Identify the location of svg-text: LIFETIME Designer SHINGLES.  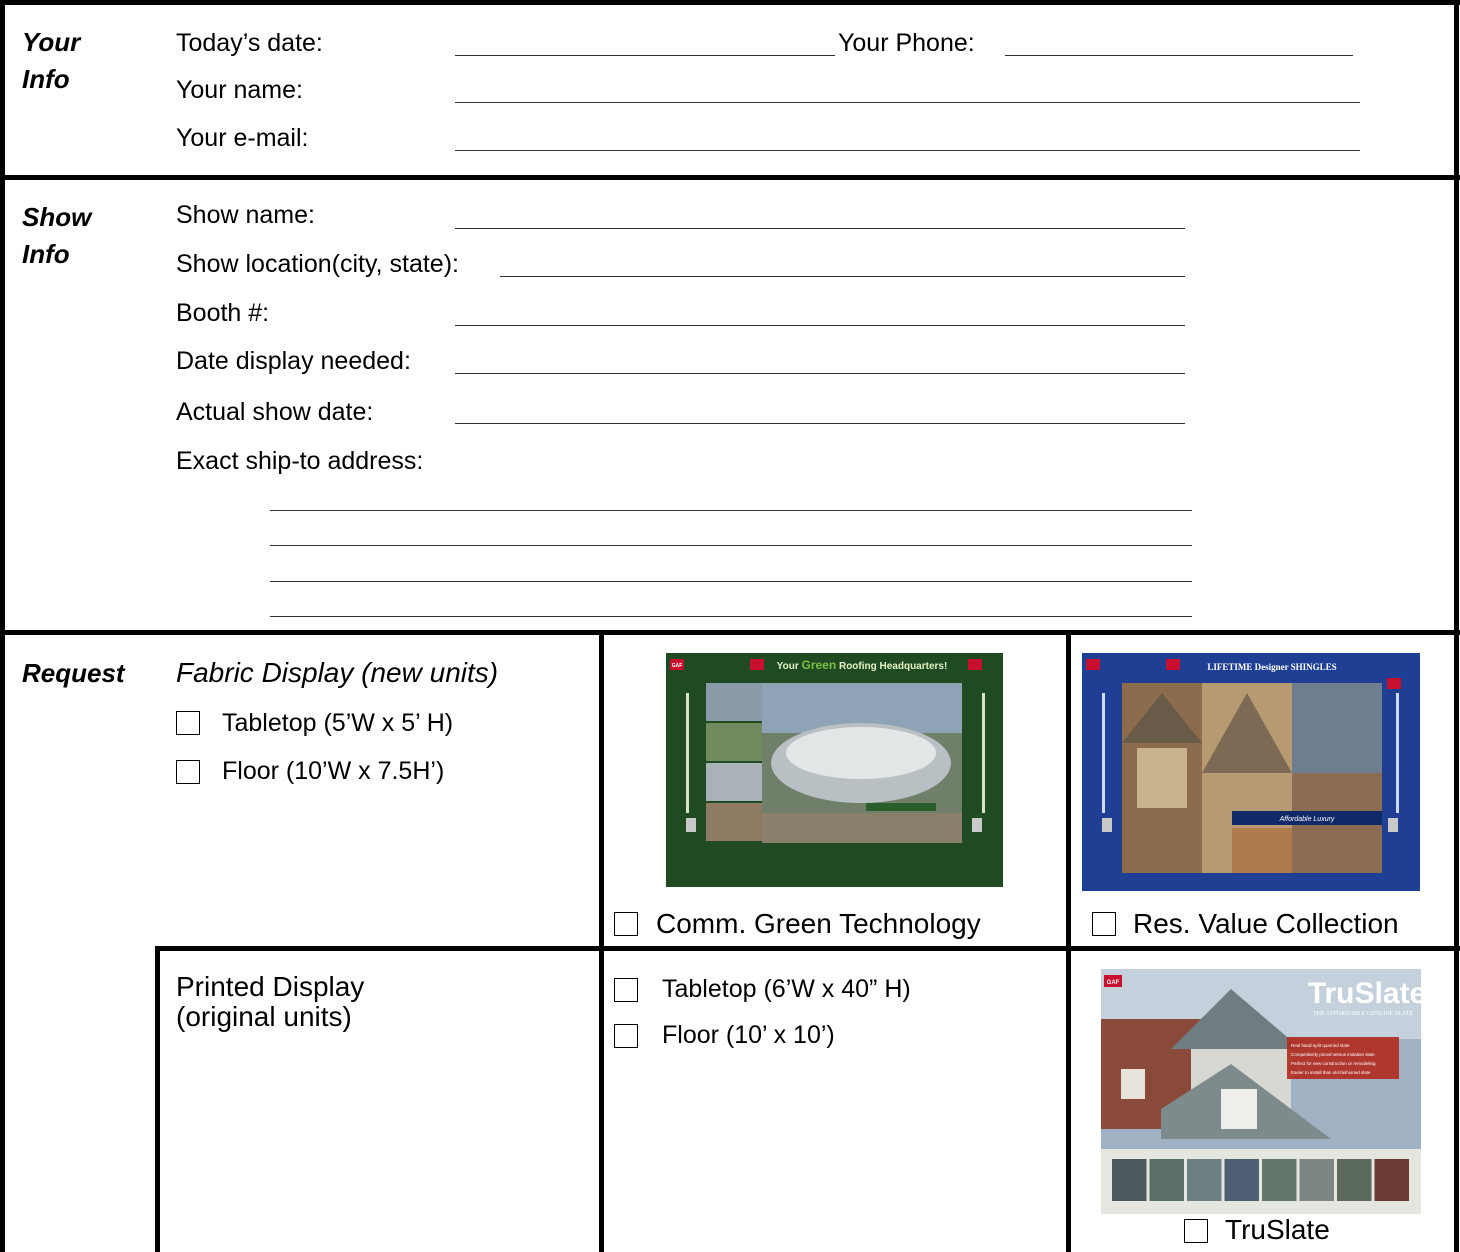
(1271, 667).